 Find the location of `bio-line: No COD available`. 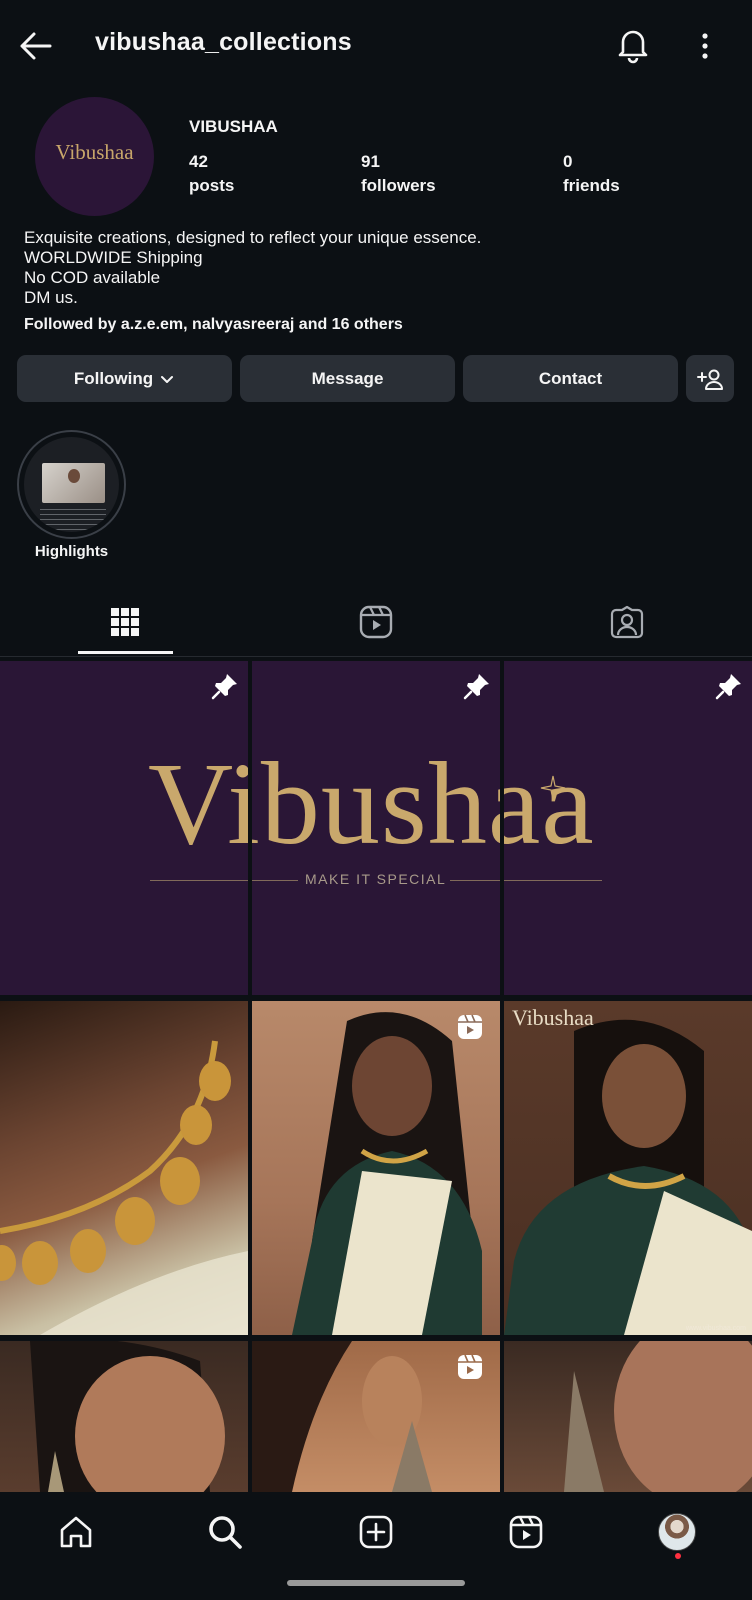

bio-line: No COD available is located at coordinates (92, 277).